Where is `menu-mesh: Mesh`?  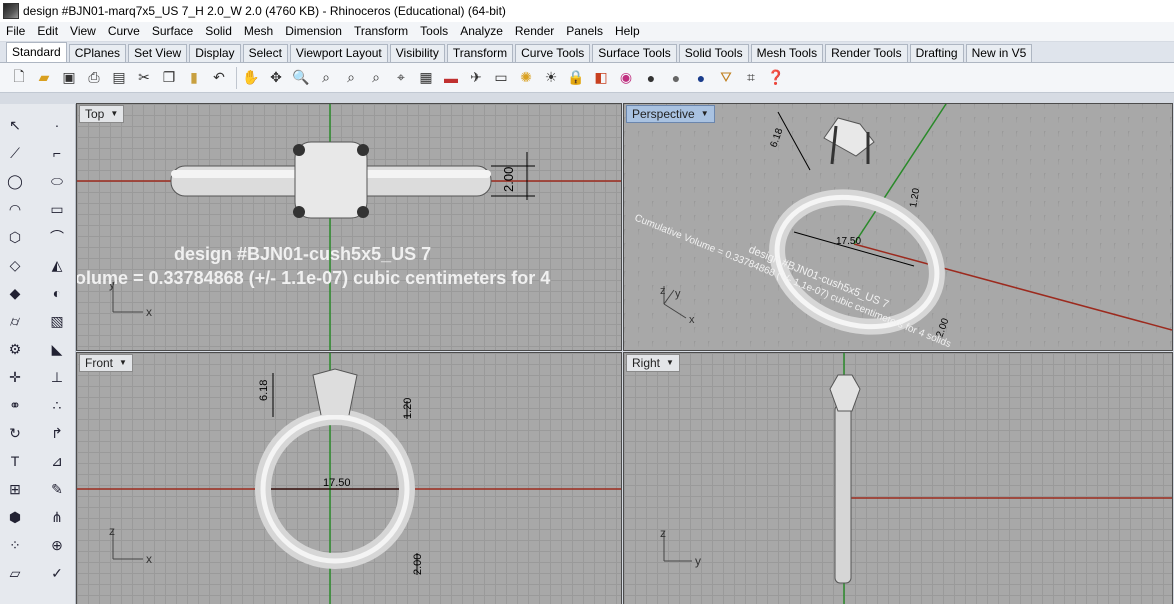
menu-mesh: Mesh is located at coordinates (258, 31).